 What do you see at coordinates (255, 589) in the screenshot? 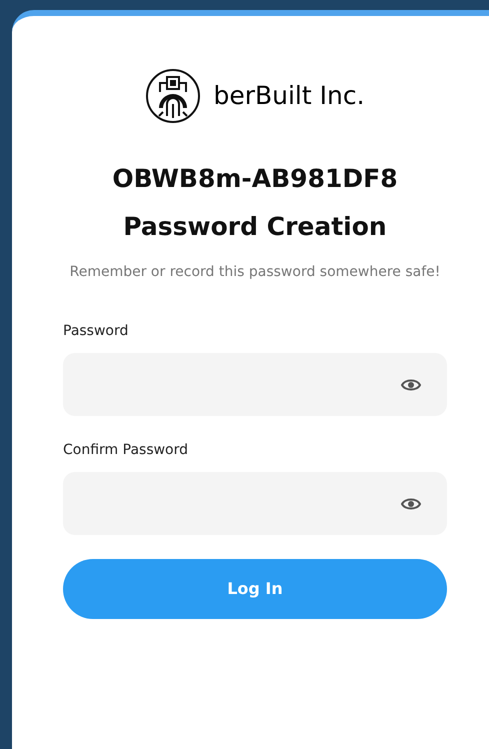
I see `log-in-button: Log In` at bounding box center [255, 589].